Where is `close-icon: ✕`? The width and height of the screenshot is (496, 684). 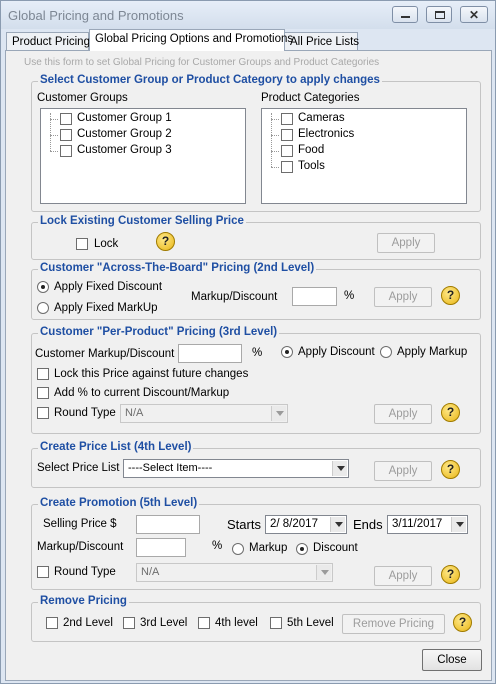 close-icon: ✕ is located at coordinates (474, 15).